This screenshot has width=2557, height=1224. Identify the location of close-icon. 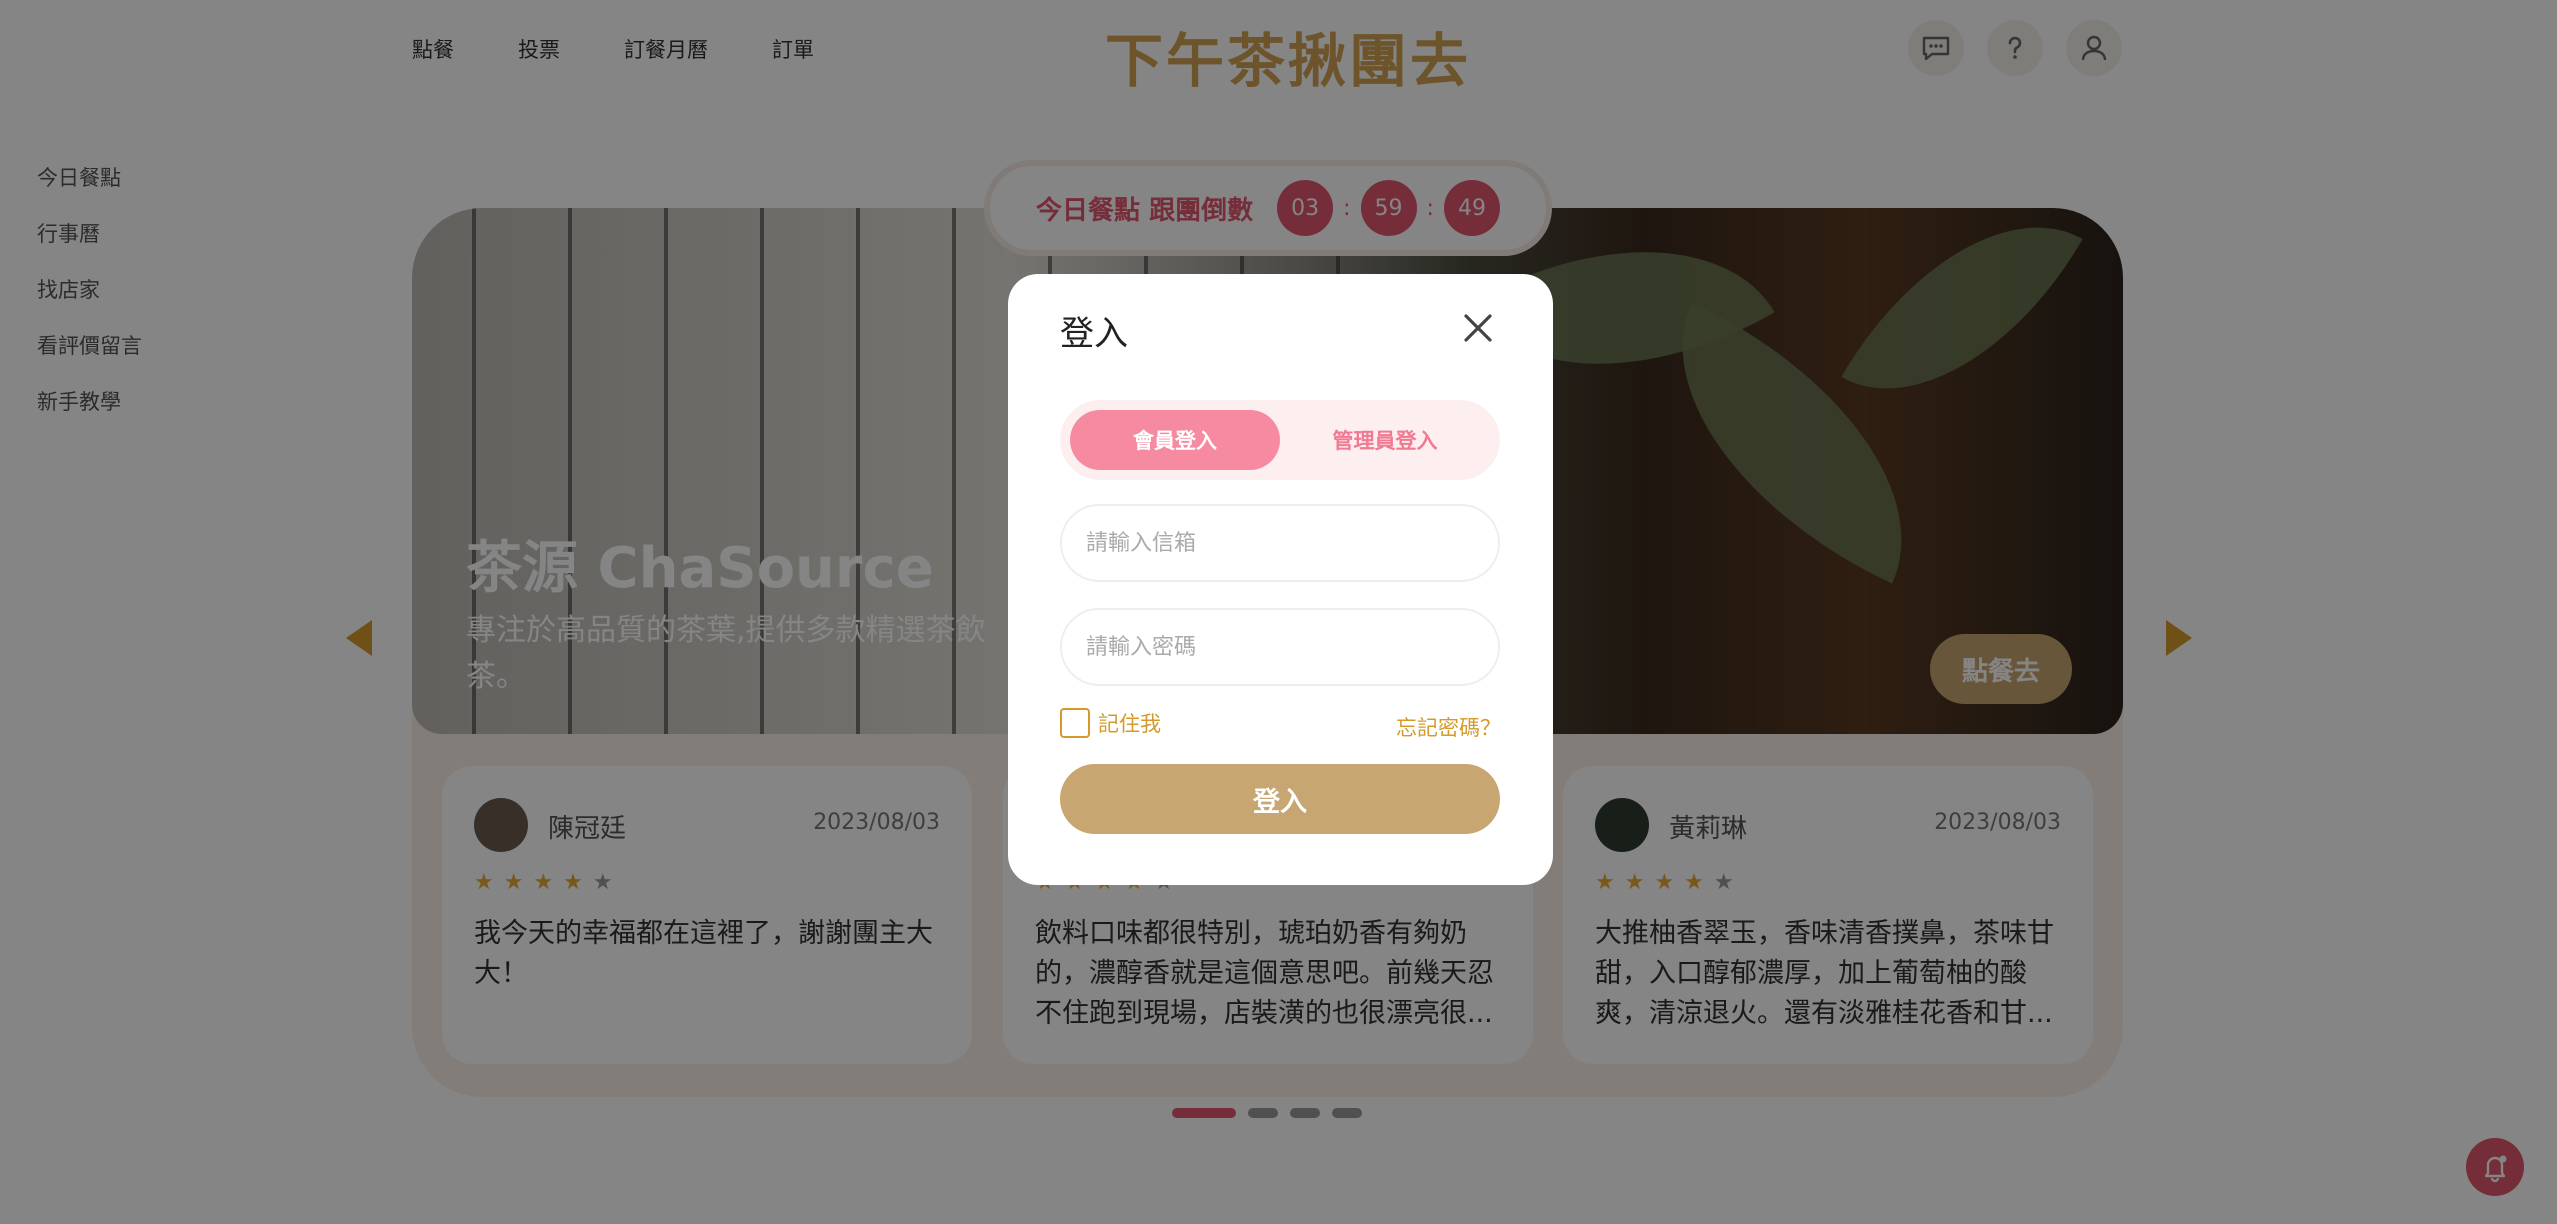
(1478, 328).